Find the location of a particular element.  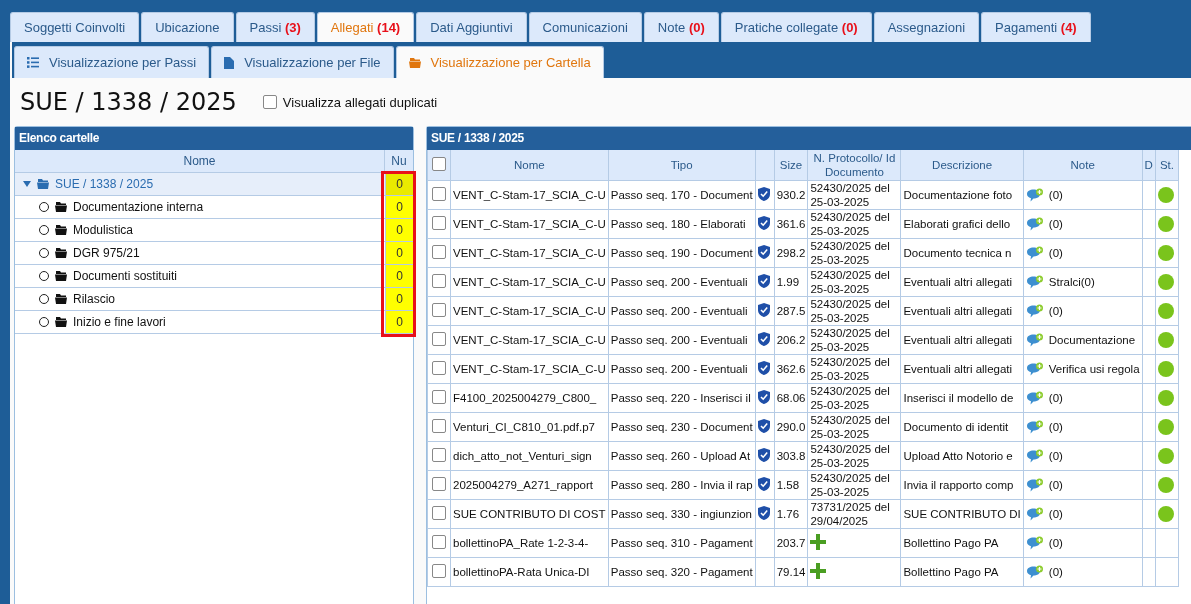

tab: Passi (3) is located at coordinates (275, 27).